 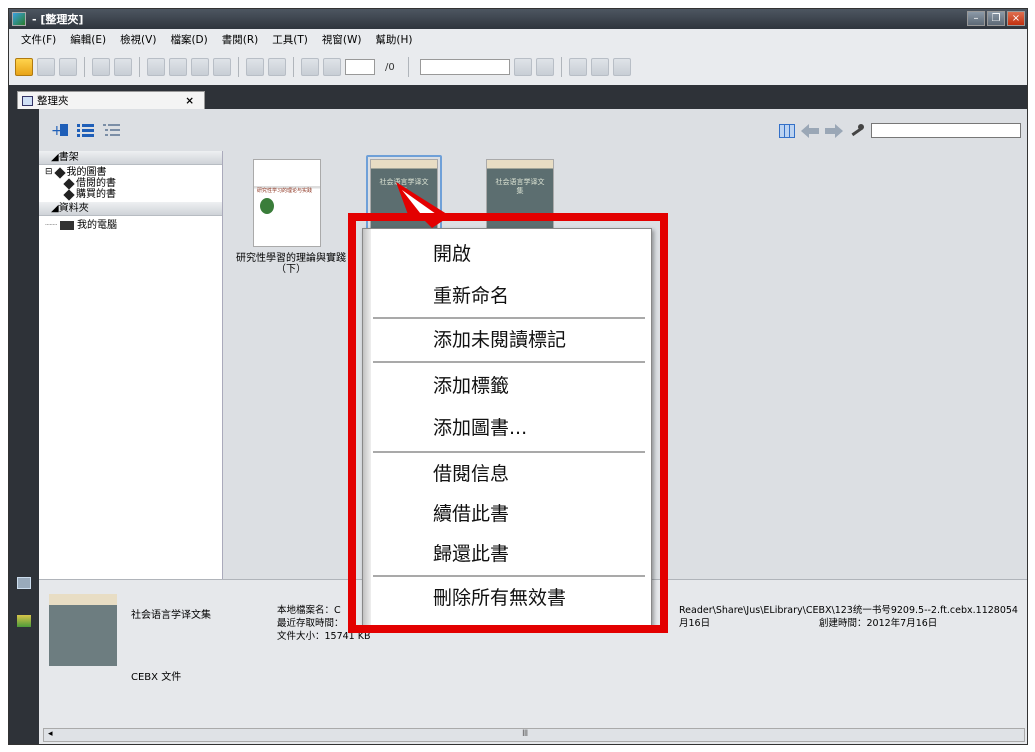 What do you see at coordinates (138, 39) in the screenshot?
I see `menu-view: 檢視(V)` at bounding box center [138, 39].